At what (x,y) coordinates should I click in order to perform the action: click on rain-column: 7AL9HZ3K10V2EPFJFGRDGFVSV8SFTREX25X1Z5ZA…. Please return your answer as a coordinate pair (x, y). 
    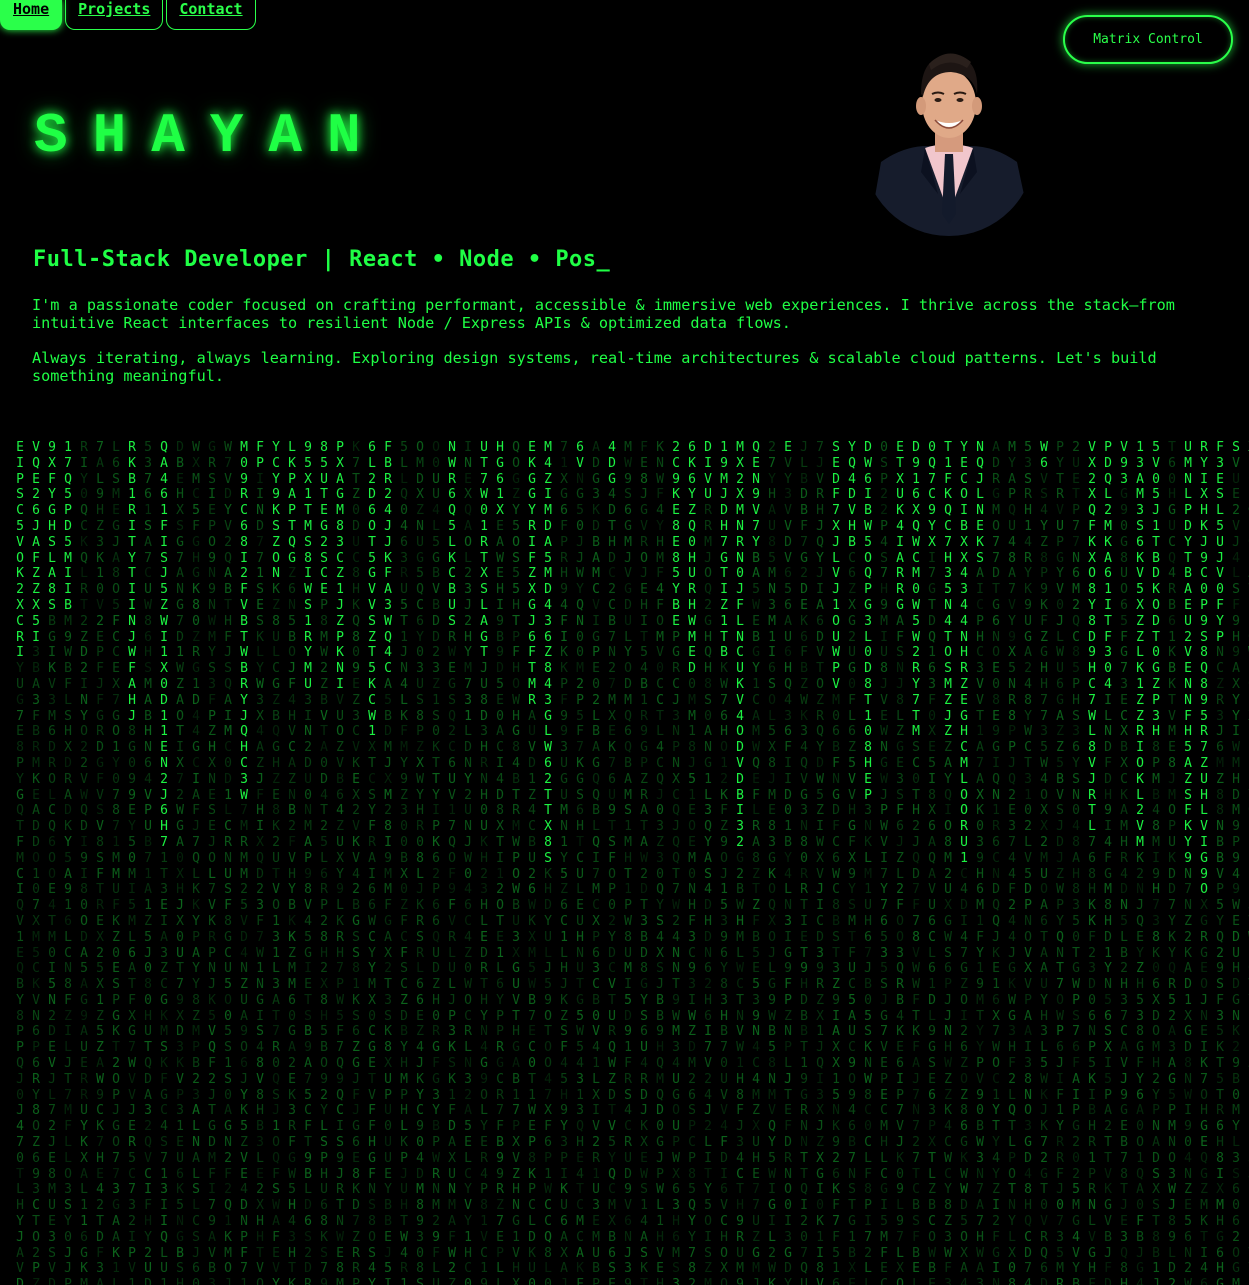
    Looking at the image, I should click on (100, 862).